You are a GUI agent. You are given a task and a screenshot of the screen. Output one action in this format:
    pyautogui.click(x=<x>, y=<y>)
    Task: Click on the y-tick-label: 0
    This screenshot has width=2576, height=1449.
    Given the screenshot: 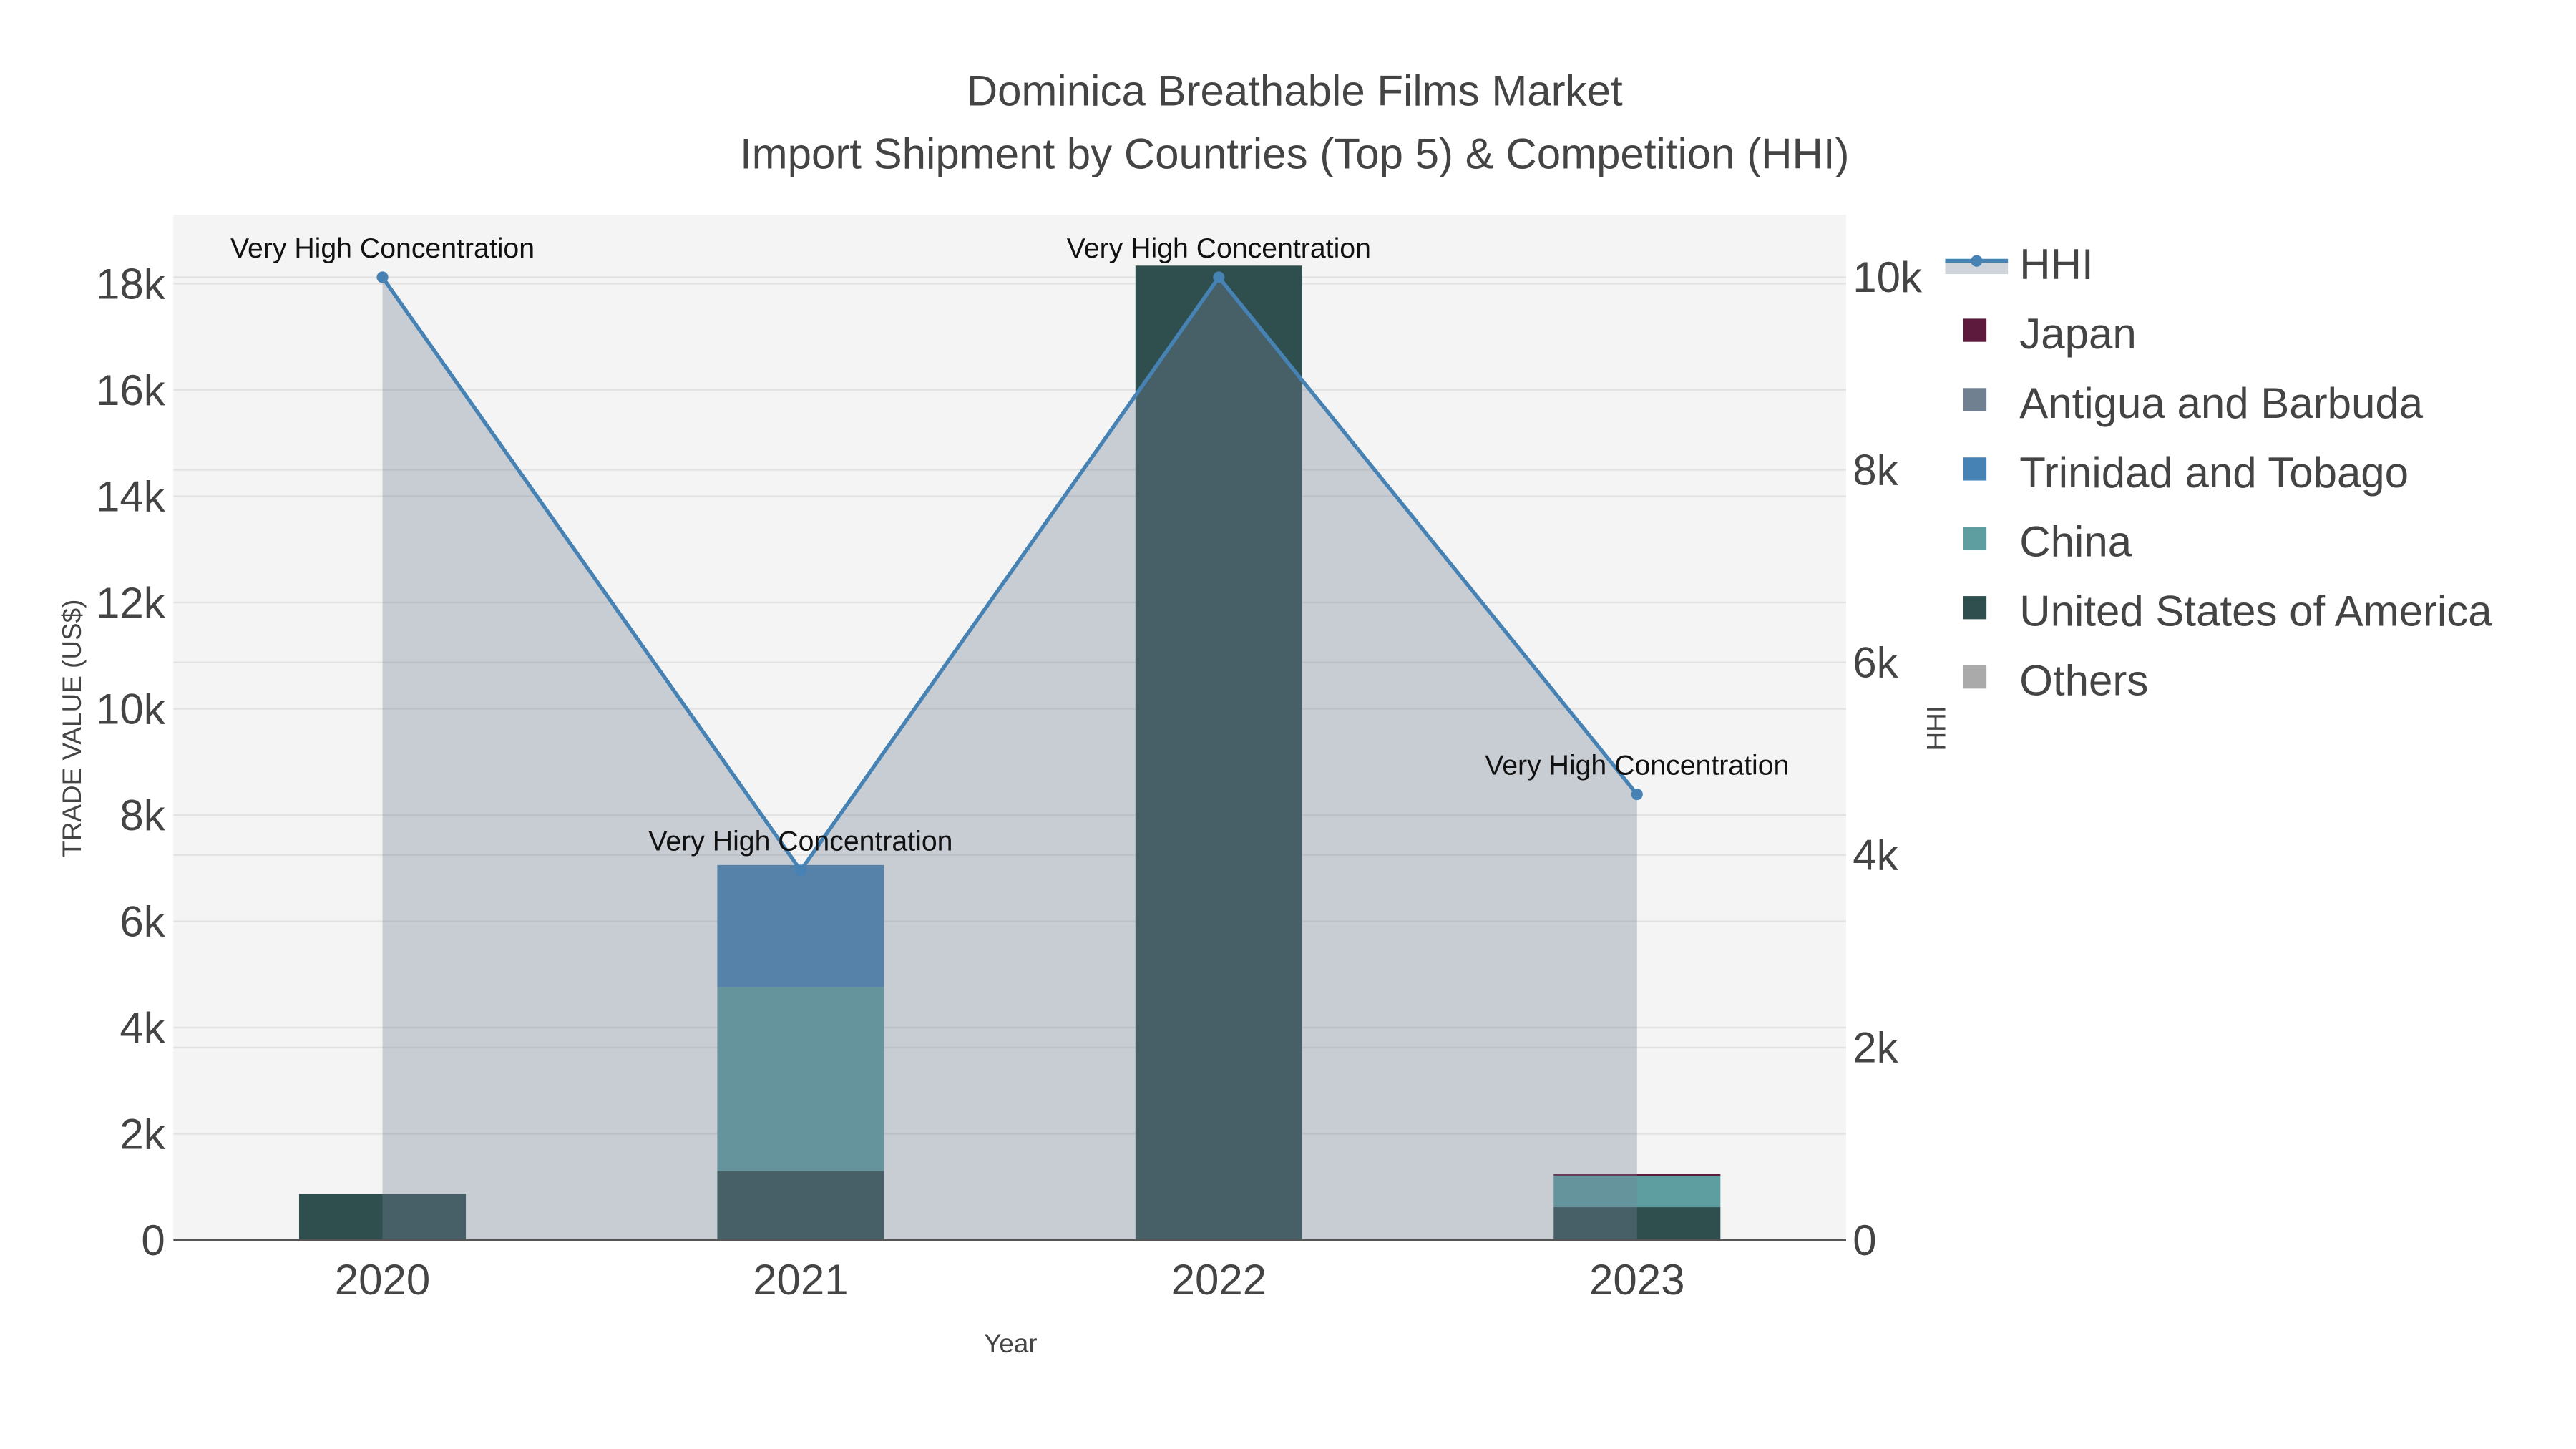 What is the action you would take?
    pyautogui.click(x=153, y=1240)
    